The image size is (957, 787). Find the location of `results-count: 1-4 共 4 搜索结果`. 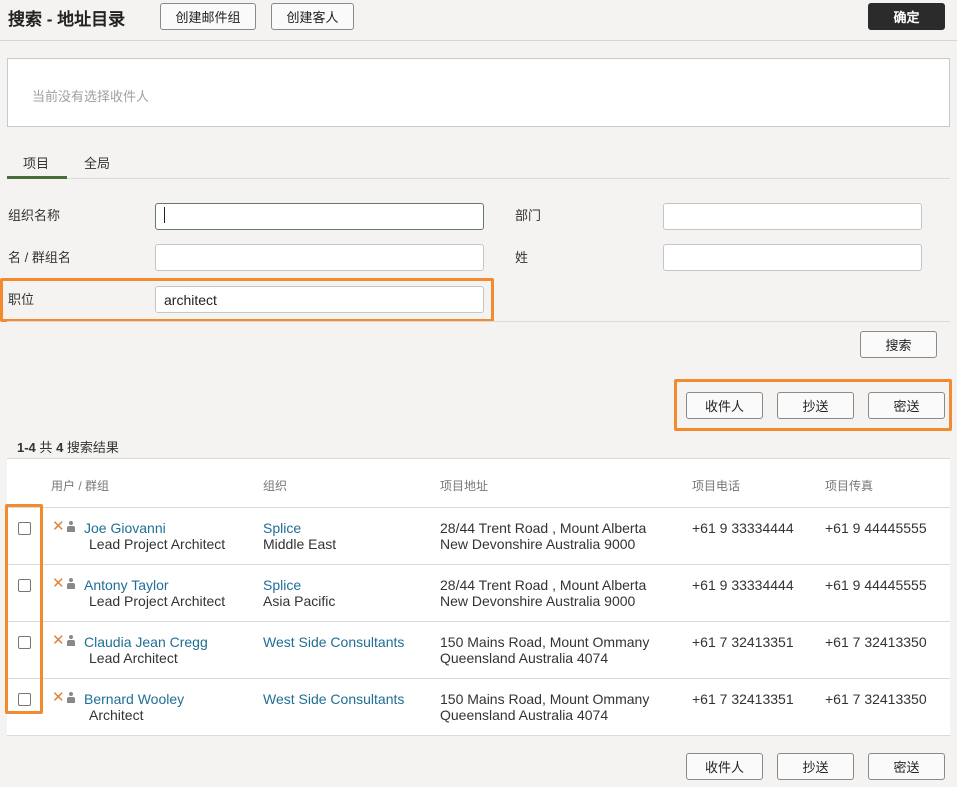

results-count: 1-4 共 4 搜索结果 is located at coordinates (68, 447).